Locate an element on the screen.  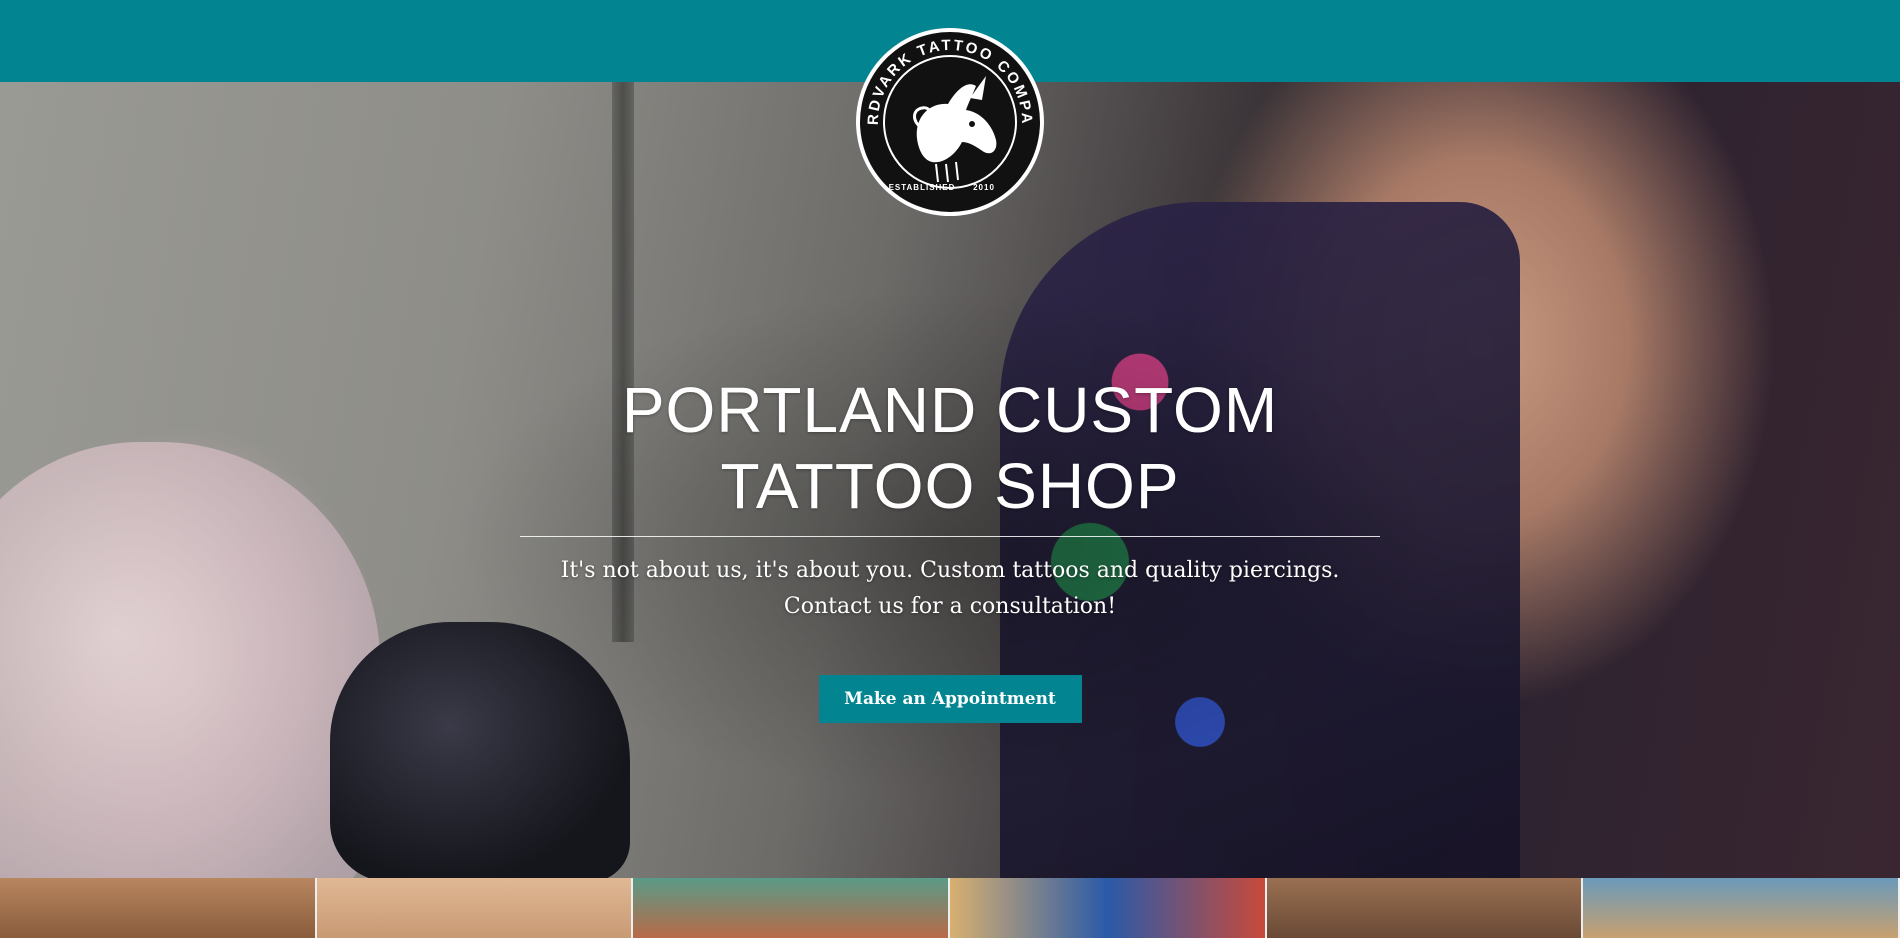
svg-text: ESTABLISHED is located at coordinates (922, 187).